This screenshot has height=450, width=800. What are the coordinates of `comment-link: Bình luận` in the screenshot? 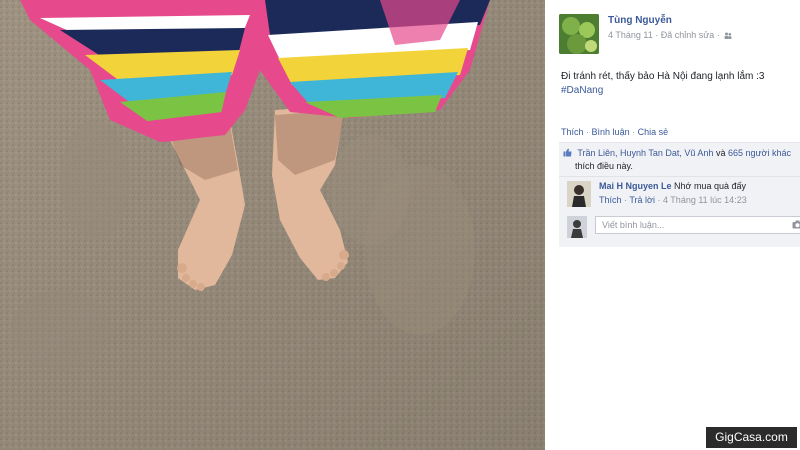 It's located at (611, 132).